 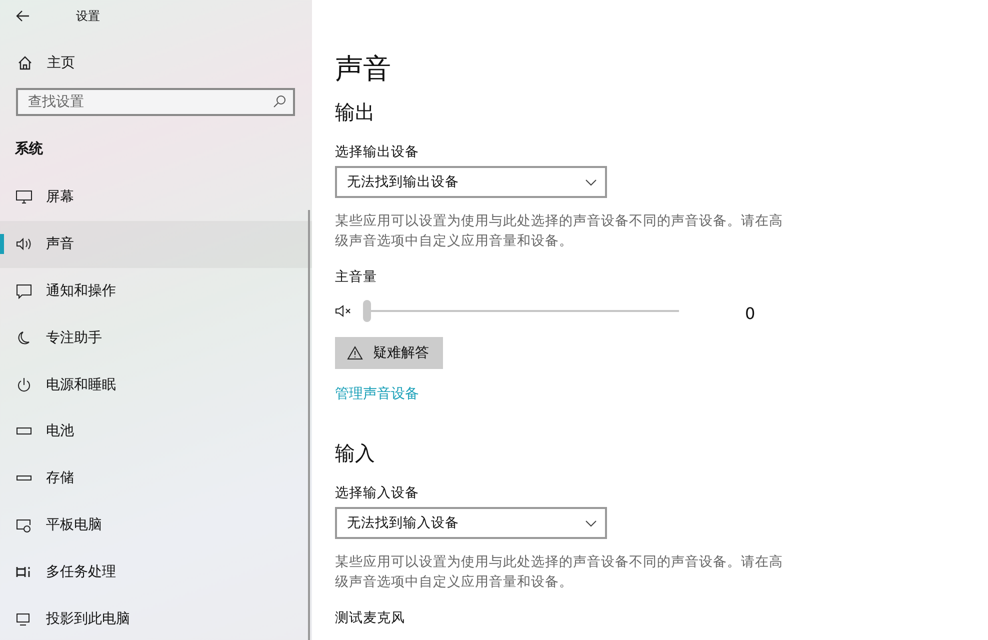 I want to click on selection-indicator, so click(x=2, y=244).